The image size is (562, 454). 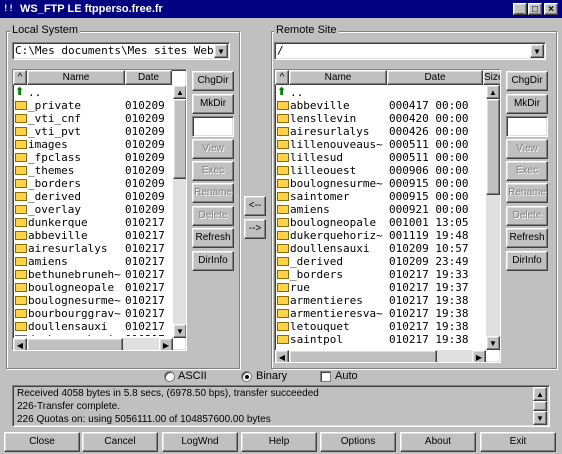 What do you see at coordinates (92, 170) in the screenshot?
I see `list-item: _themes 010209` at bounding box center [92, 170].